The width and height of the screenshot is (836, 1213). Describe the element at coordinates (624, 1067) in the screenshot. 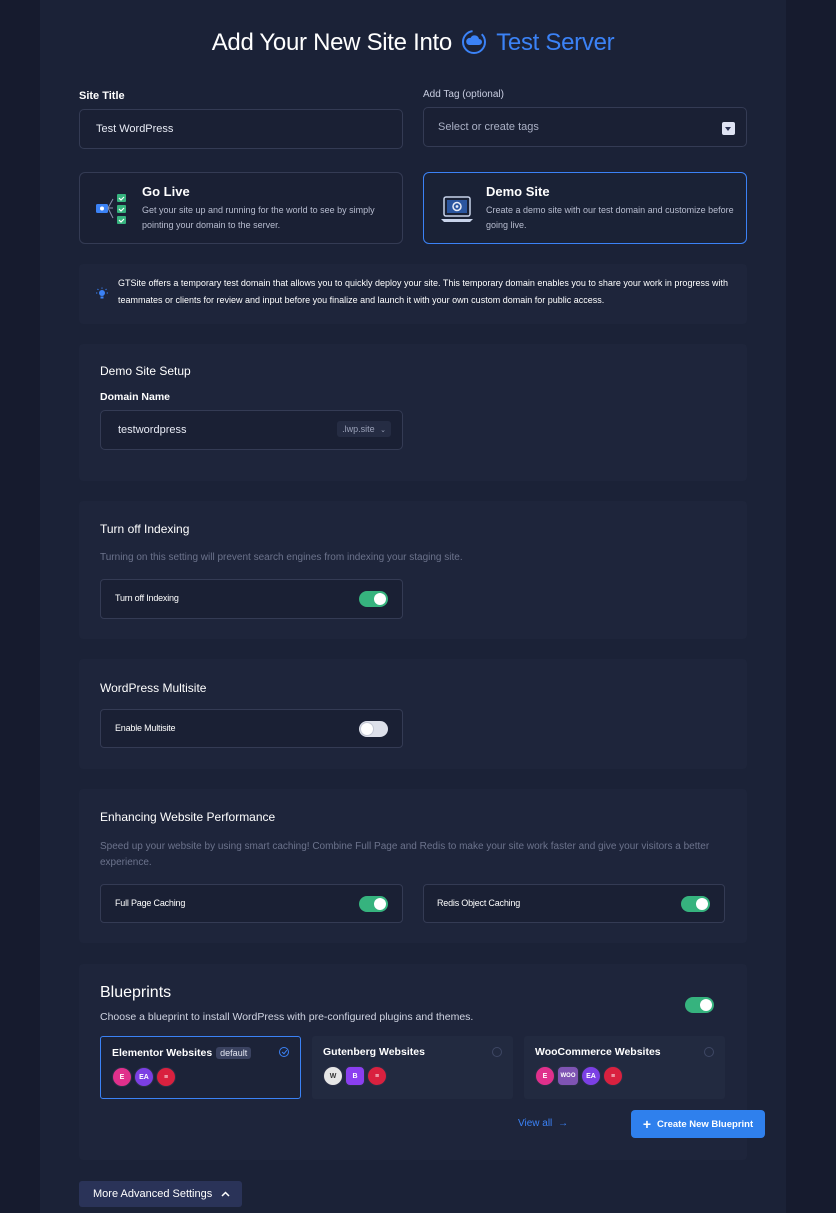

I see `blueprint-card-woocommerce: WooCommerce Websites E WOO EA ≡` at that location.